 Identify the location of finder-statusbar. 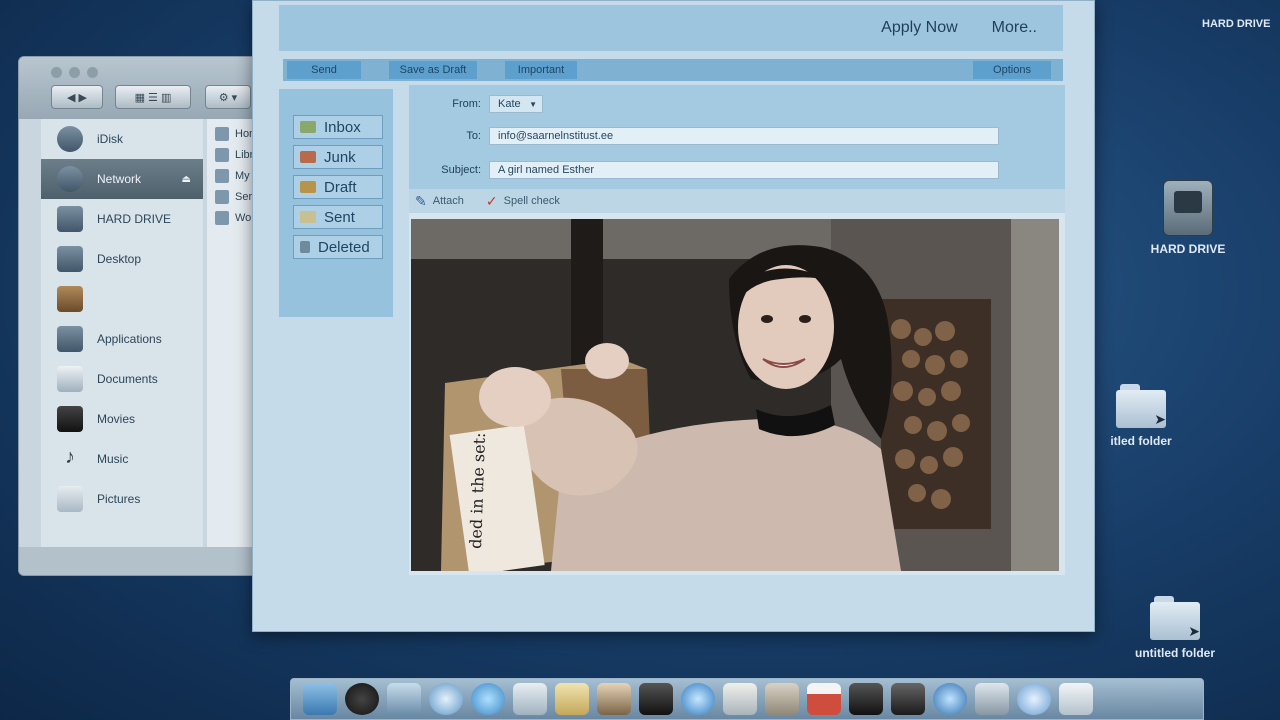
(143, 561).